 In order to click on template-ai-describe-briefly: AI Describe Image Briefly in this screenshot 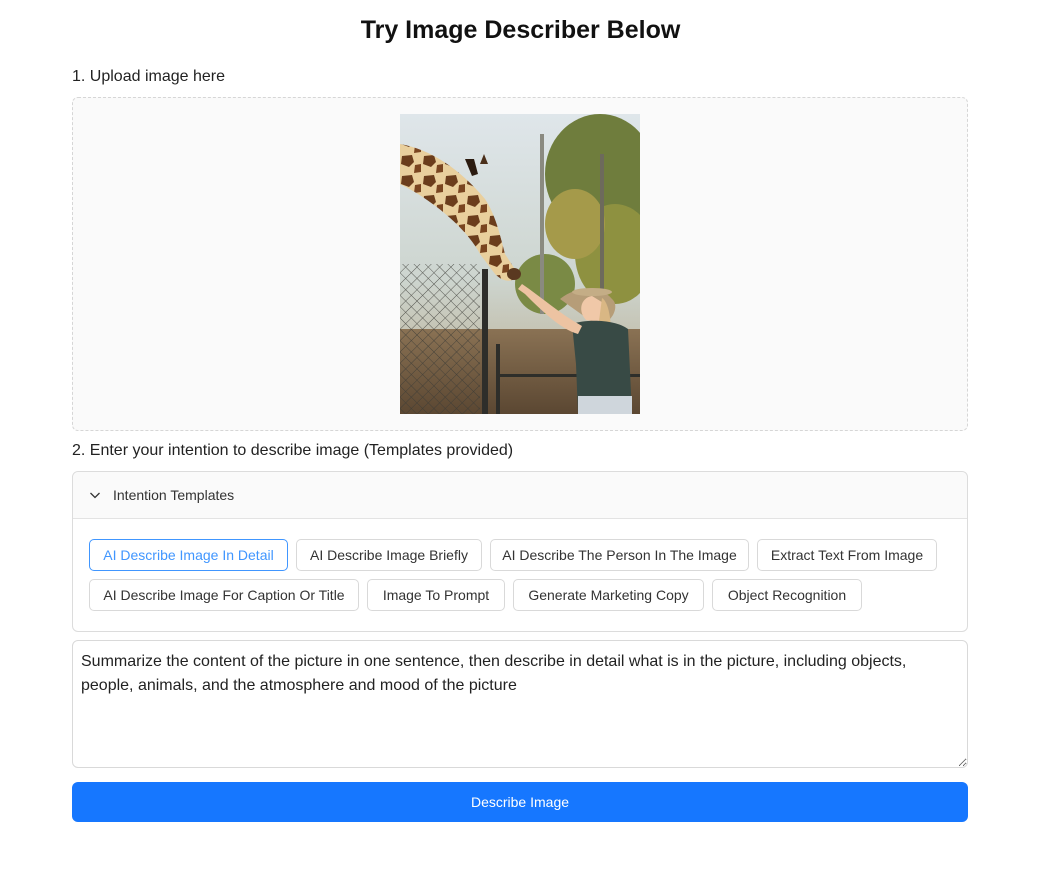, I will do `click(389, 555)`.